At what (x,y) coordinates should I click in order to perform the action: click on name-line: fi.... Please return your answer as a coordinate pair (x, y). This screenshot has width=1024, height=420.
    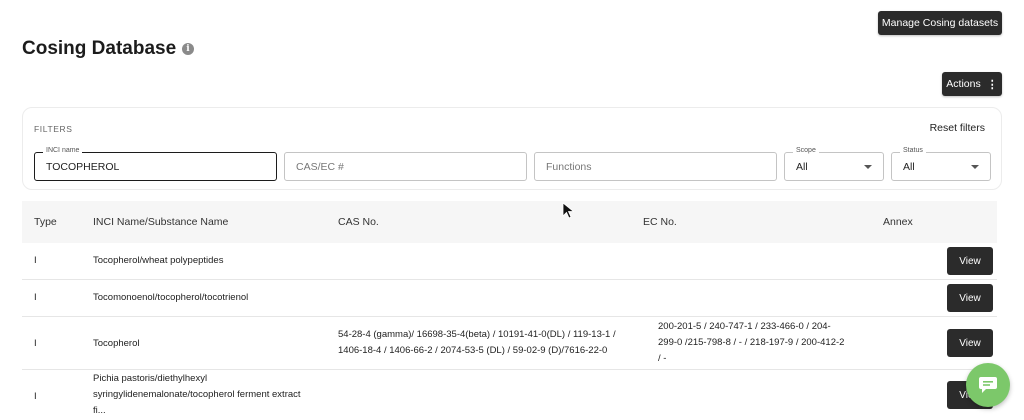
    Looking at the image, I should click on (99, 410).